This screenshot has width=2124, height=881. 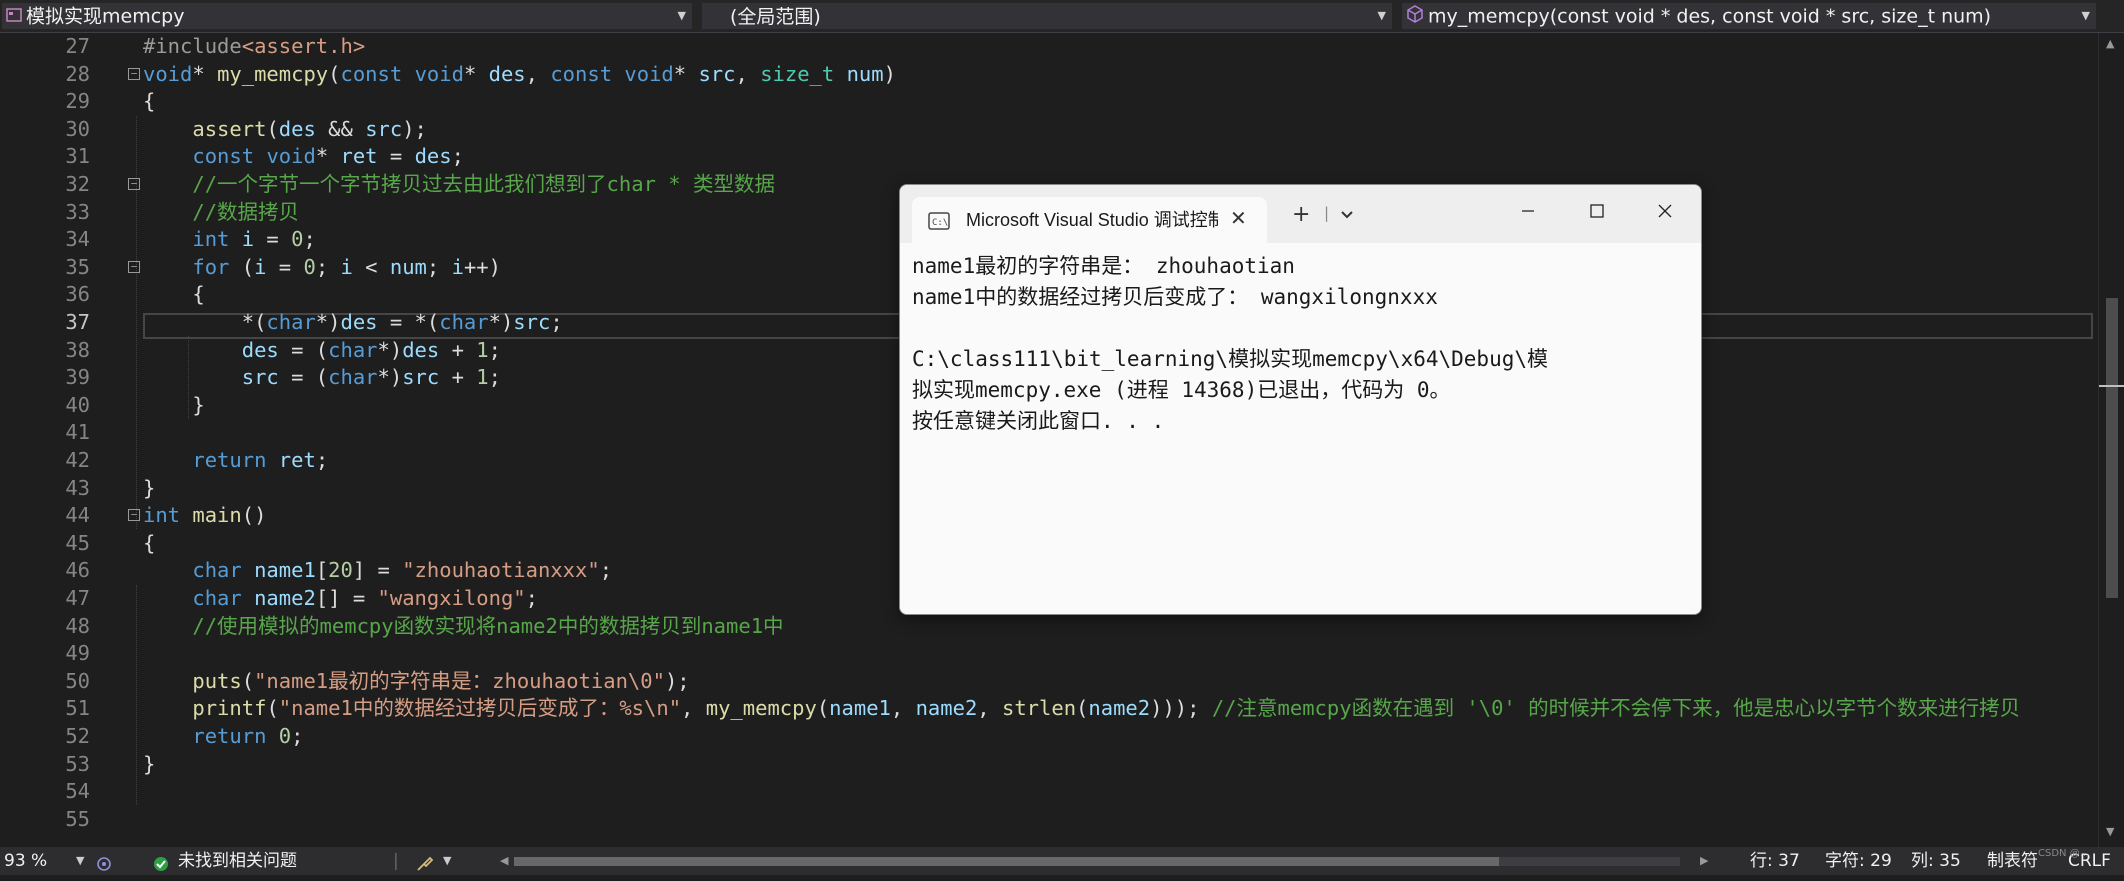 I want to click on indent-mode: 制表符, so click(x=2012, y=861).